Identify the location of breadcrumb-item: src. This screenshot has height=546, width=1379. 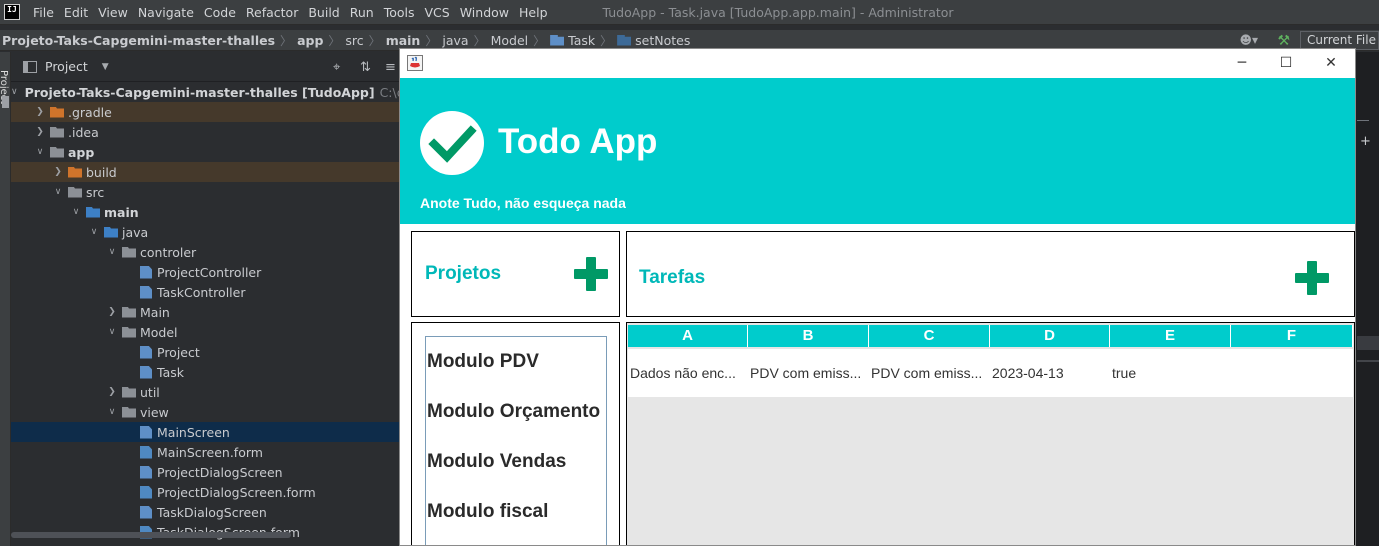
(354, 40).